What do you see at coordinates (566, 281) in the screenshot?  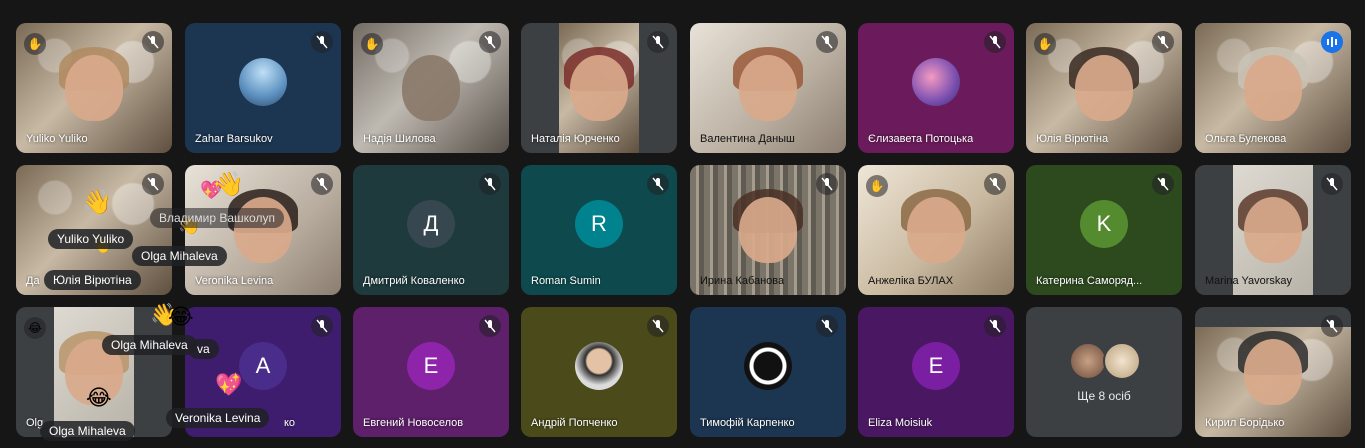 I see `participant-name: Roman Sumin` at bounding box center [566, 281].